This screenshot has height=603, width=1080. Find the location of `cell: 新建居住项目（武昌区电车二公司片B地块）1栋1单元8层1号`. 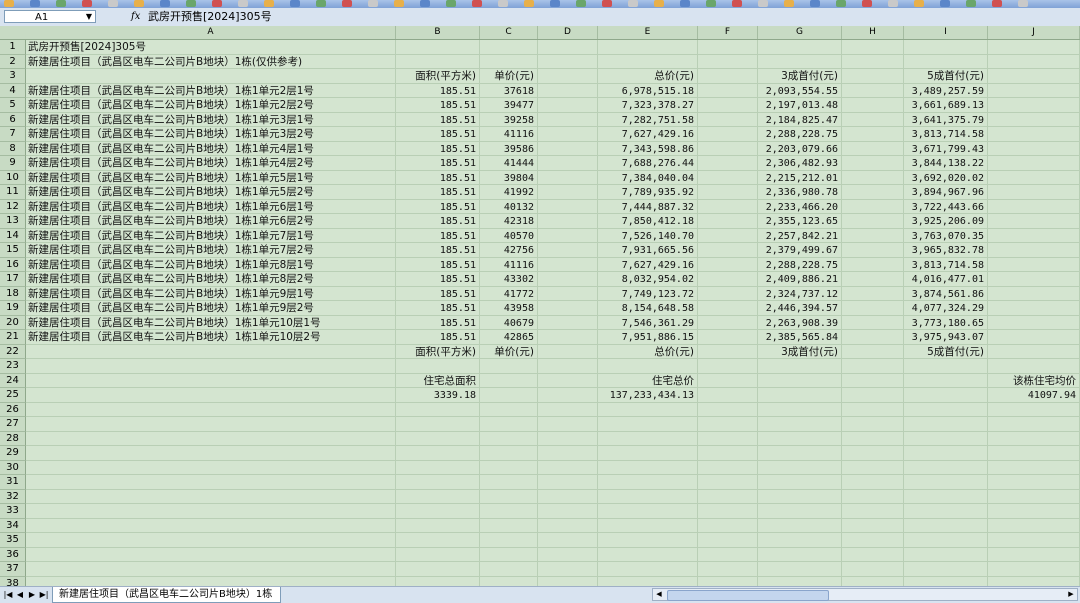

cell: 新建居住项目（武昌区电车二公司片B地块）1栋1单元8层1号 is located at coordinates (211, 265).